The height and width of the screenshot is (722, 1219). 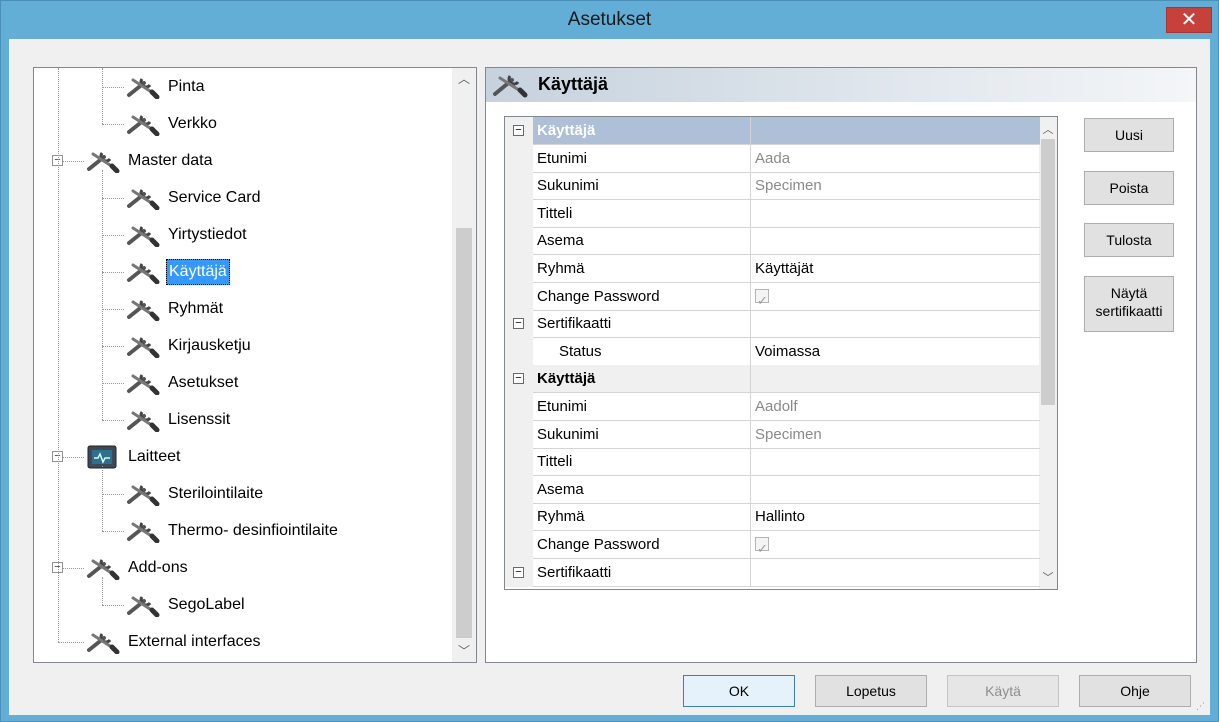 What do you see at coordinates (895, 269) in the screenshot?
I see `property-value: Käyttäjät` at bounding box center [895, 269].